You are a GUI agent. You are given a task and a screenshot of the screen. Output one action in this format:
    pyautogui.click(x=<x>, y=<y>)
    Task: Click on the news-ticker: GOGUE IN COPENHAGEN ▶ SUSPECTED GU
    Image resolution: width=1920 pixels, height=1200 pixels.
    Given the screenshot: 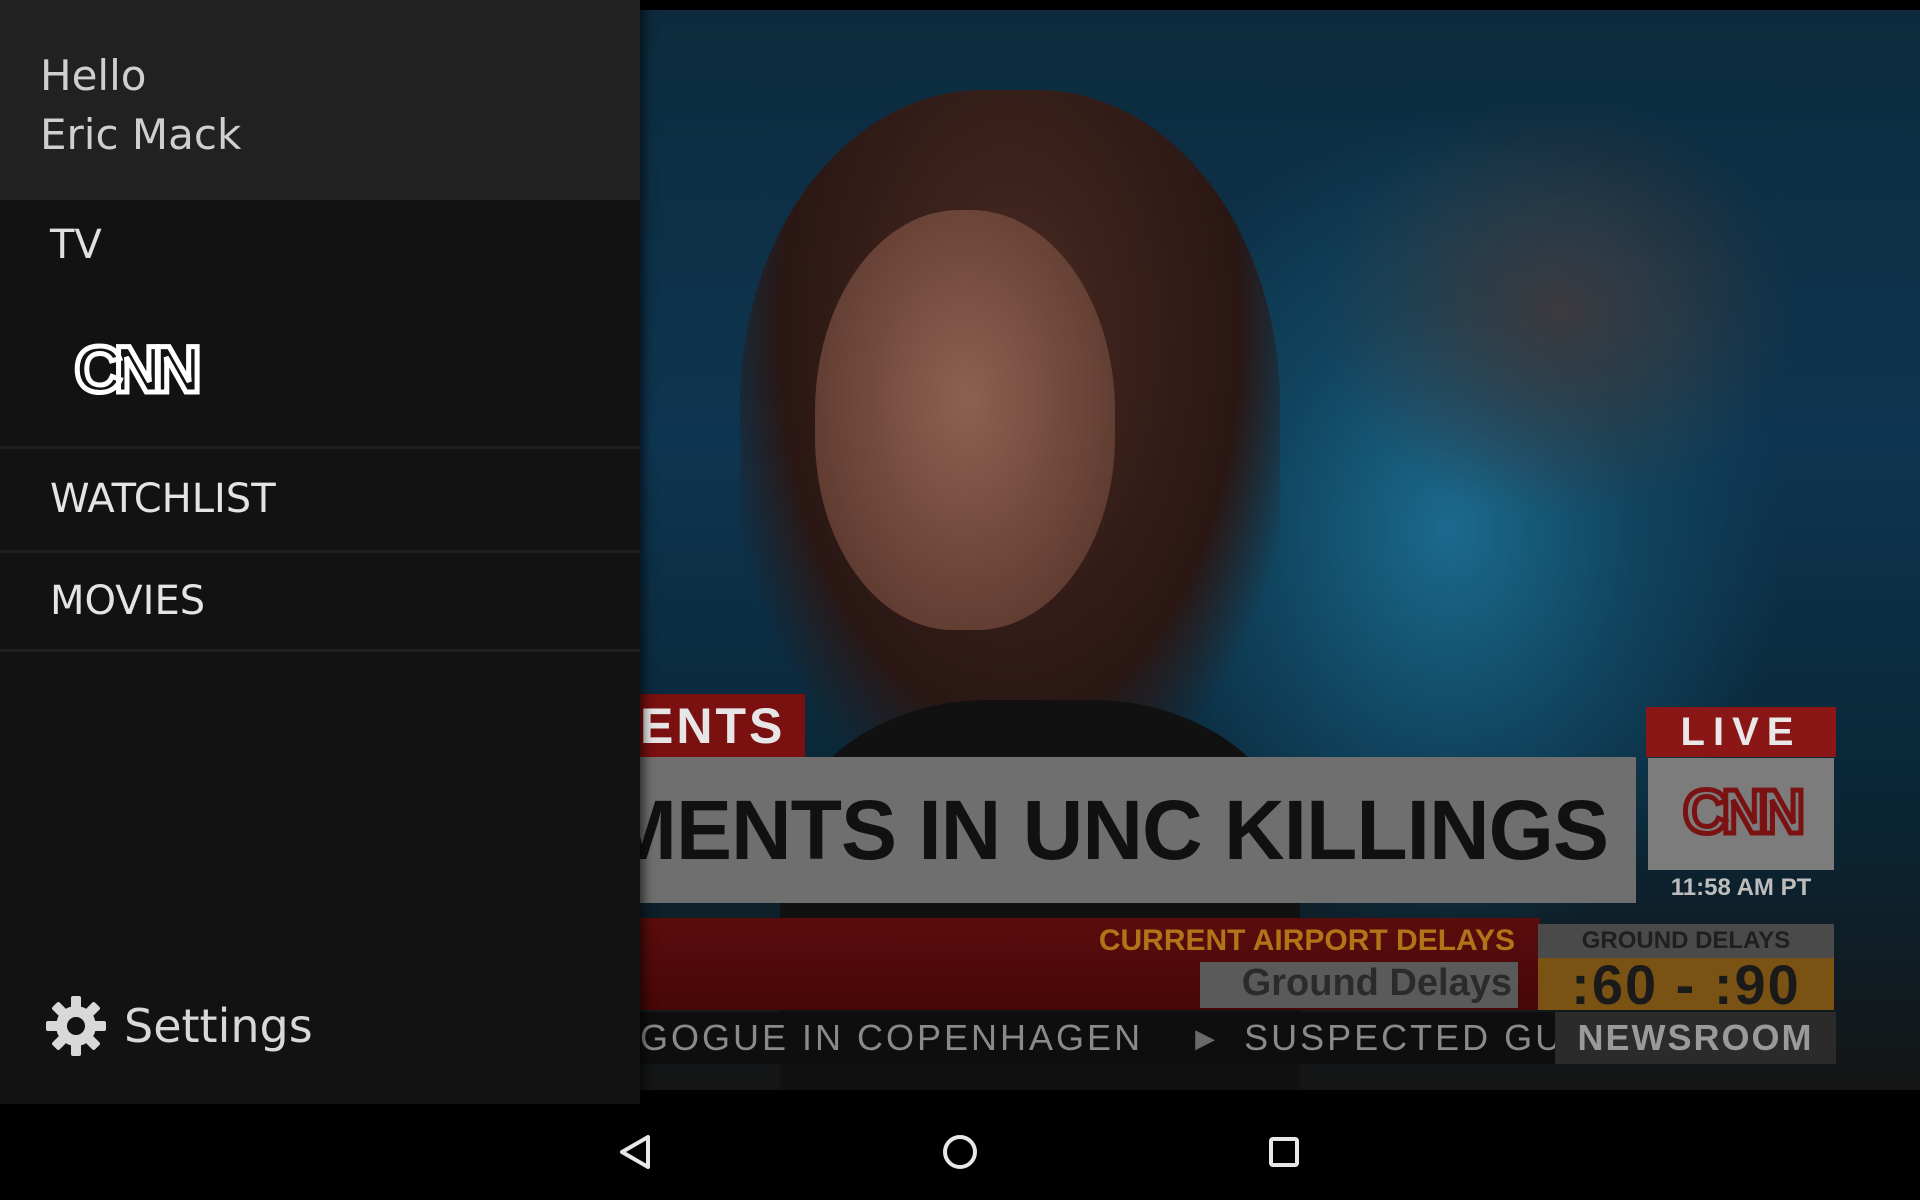 What is the action you would take?
    pyautogui.click(x=1097, y=1038)
    